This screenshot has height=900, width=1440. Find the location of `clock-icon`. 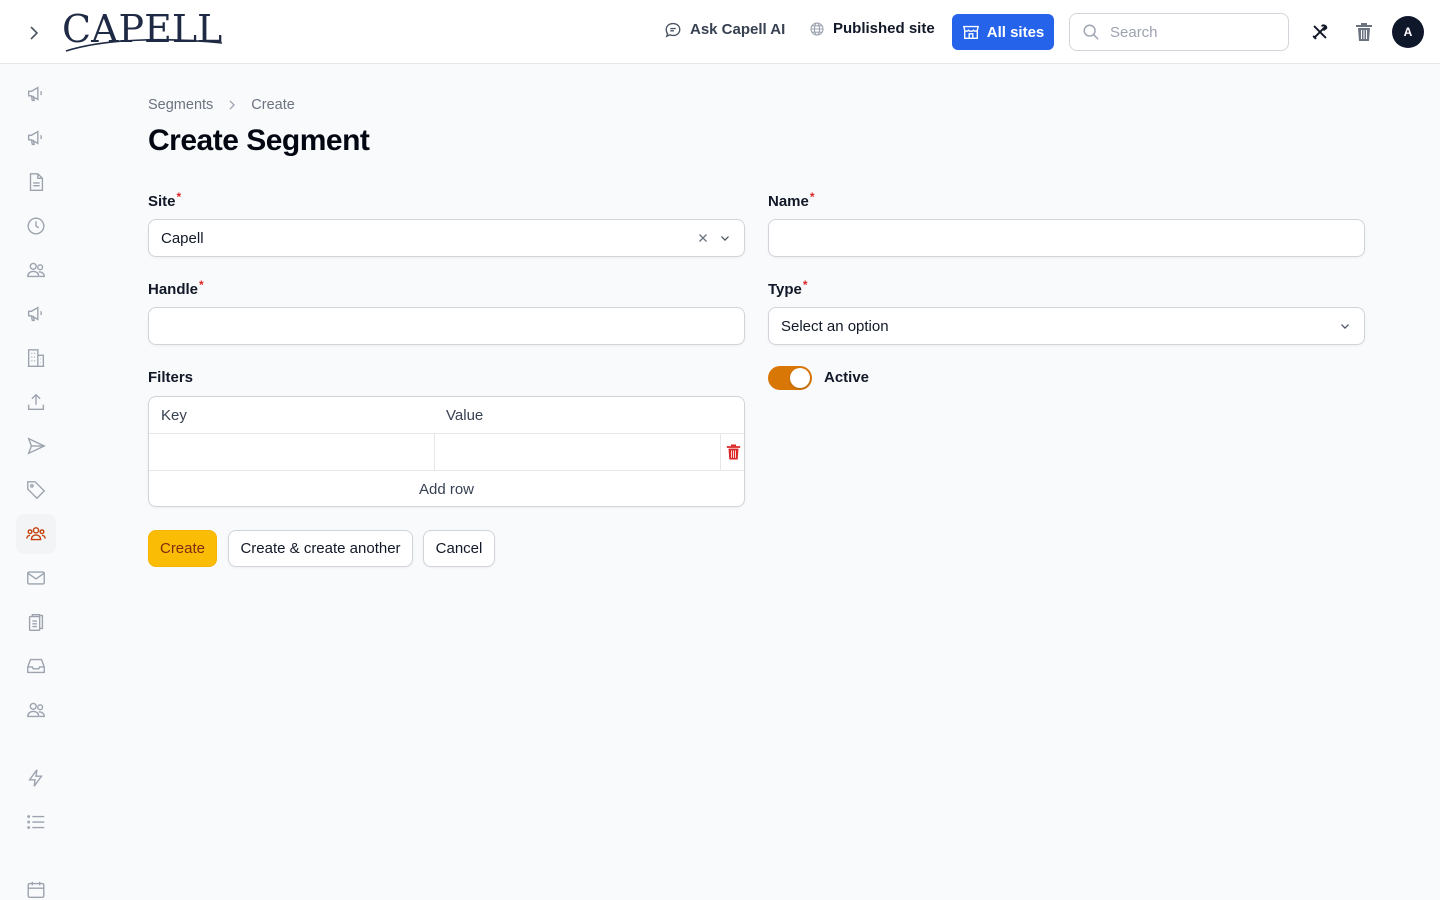

clock-icon is located at coordinates (36, 226).